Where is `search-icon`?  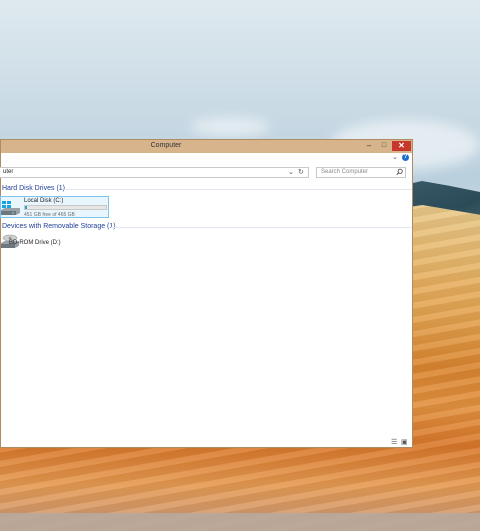
search-icon is located at coordinates (399, 173).